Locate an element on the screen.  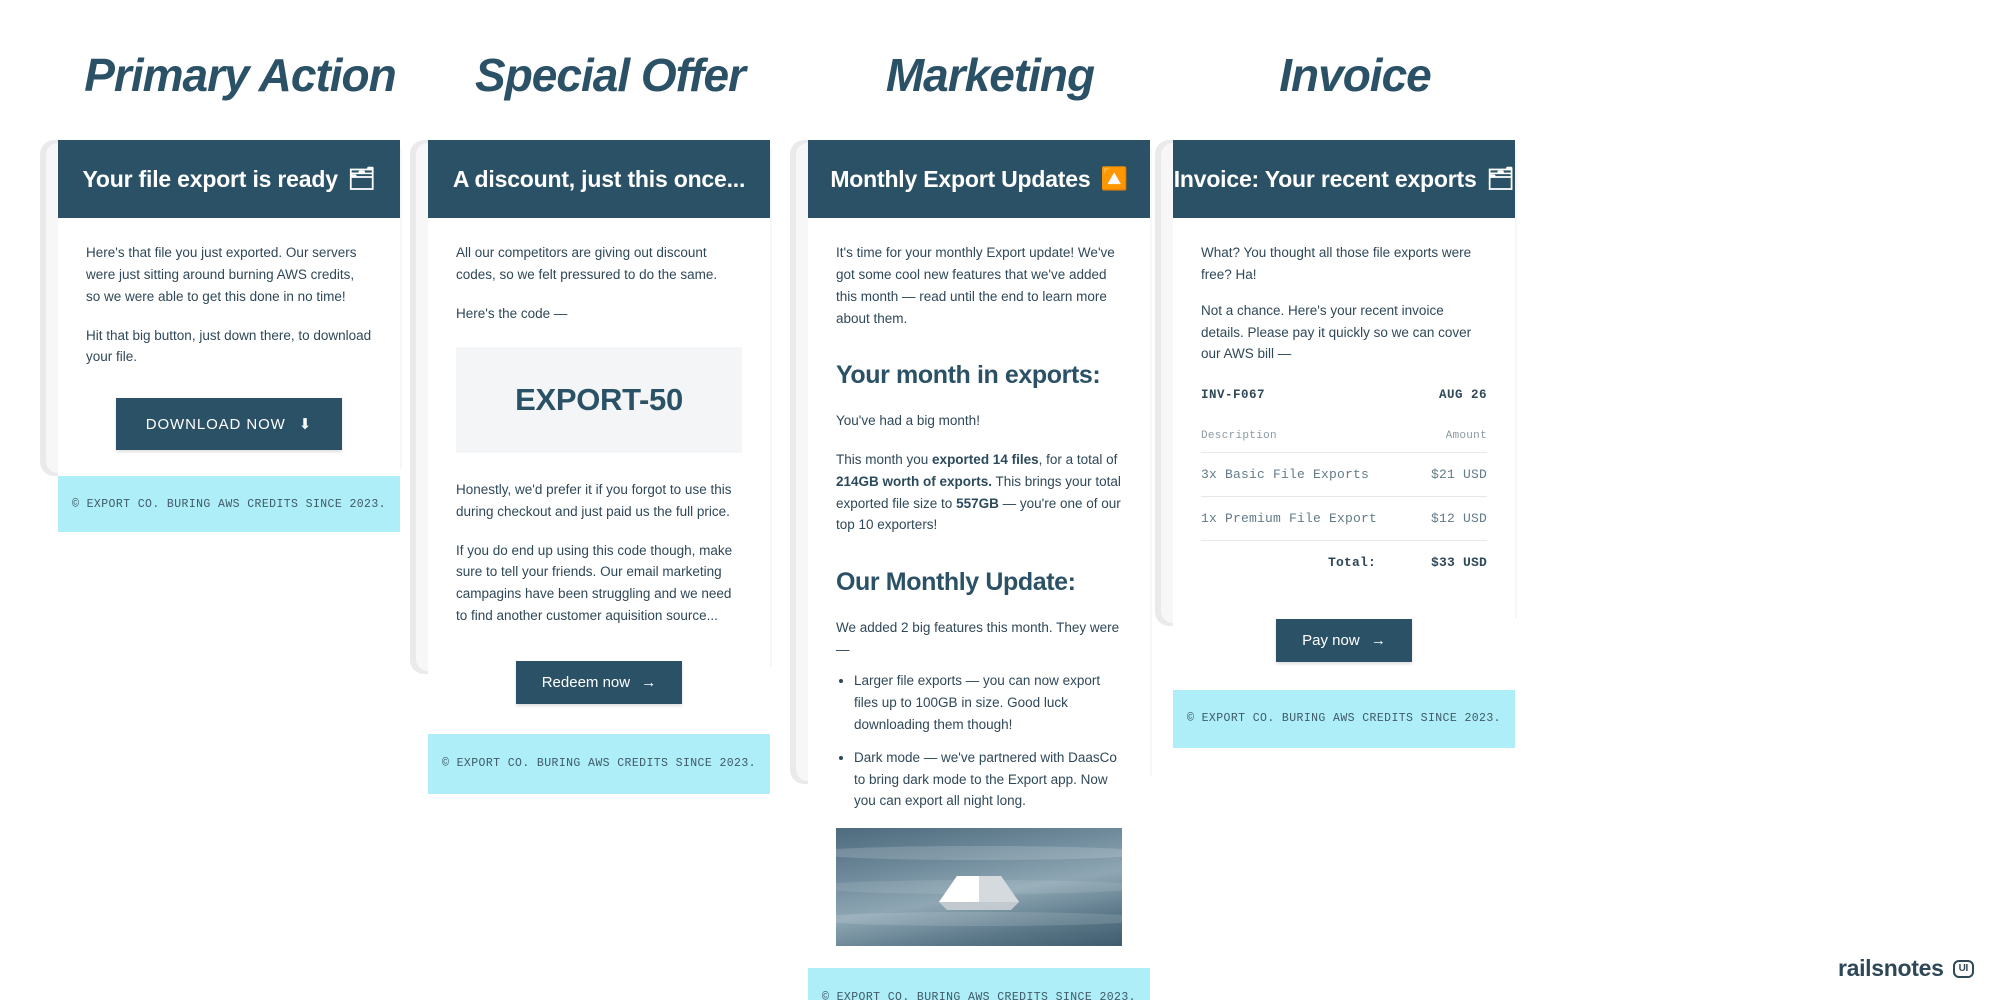
discount-code-box: EXPORT-50 is located at coordinates (599, 399).